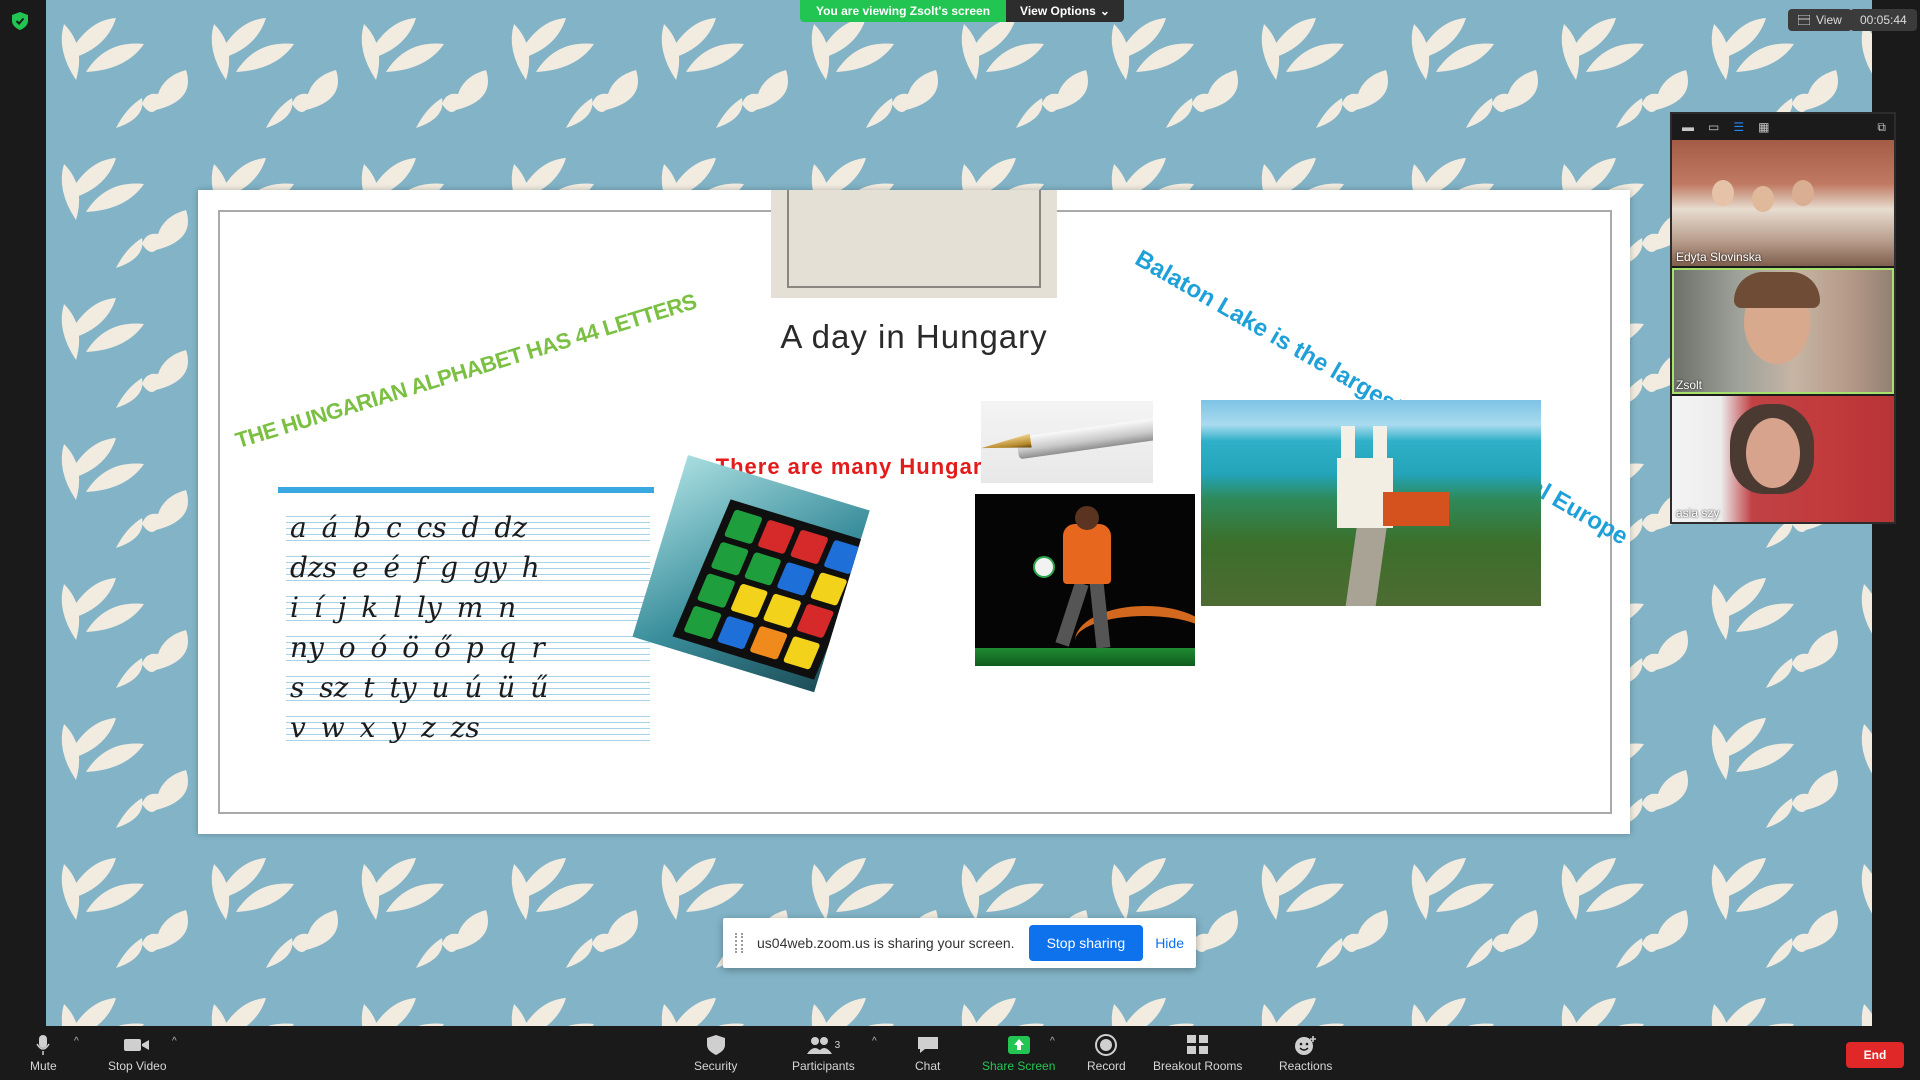 This screenshot has height=1080, width=1920. What do you see at coordinates (43, 1045) in the screenshot?
I see `microphone-icon` at bounding box center [43, 1045].